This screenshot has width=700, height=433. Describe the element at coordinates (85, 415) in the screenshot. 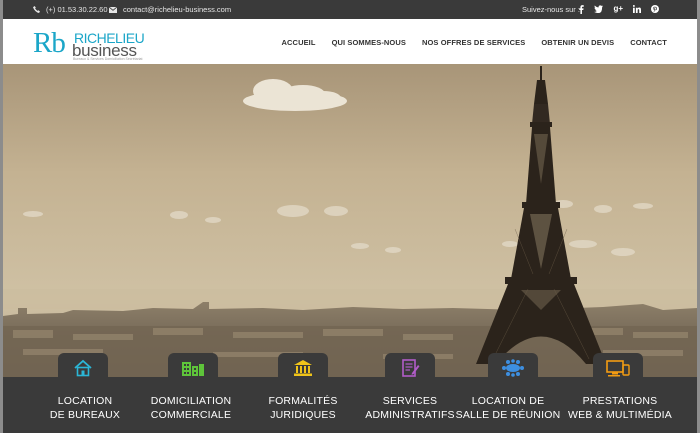

I see `service-label-line2: DE BUREAUX` at that location.